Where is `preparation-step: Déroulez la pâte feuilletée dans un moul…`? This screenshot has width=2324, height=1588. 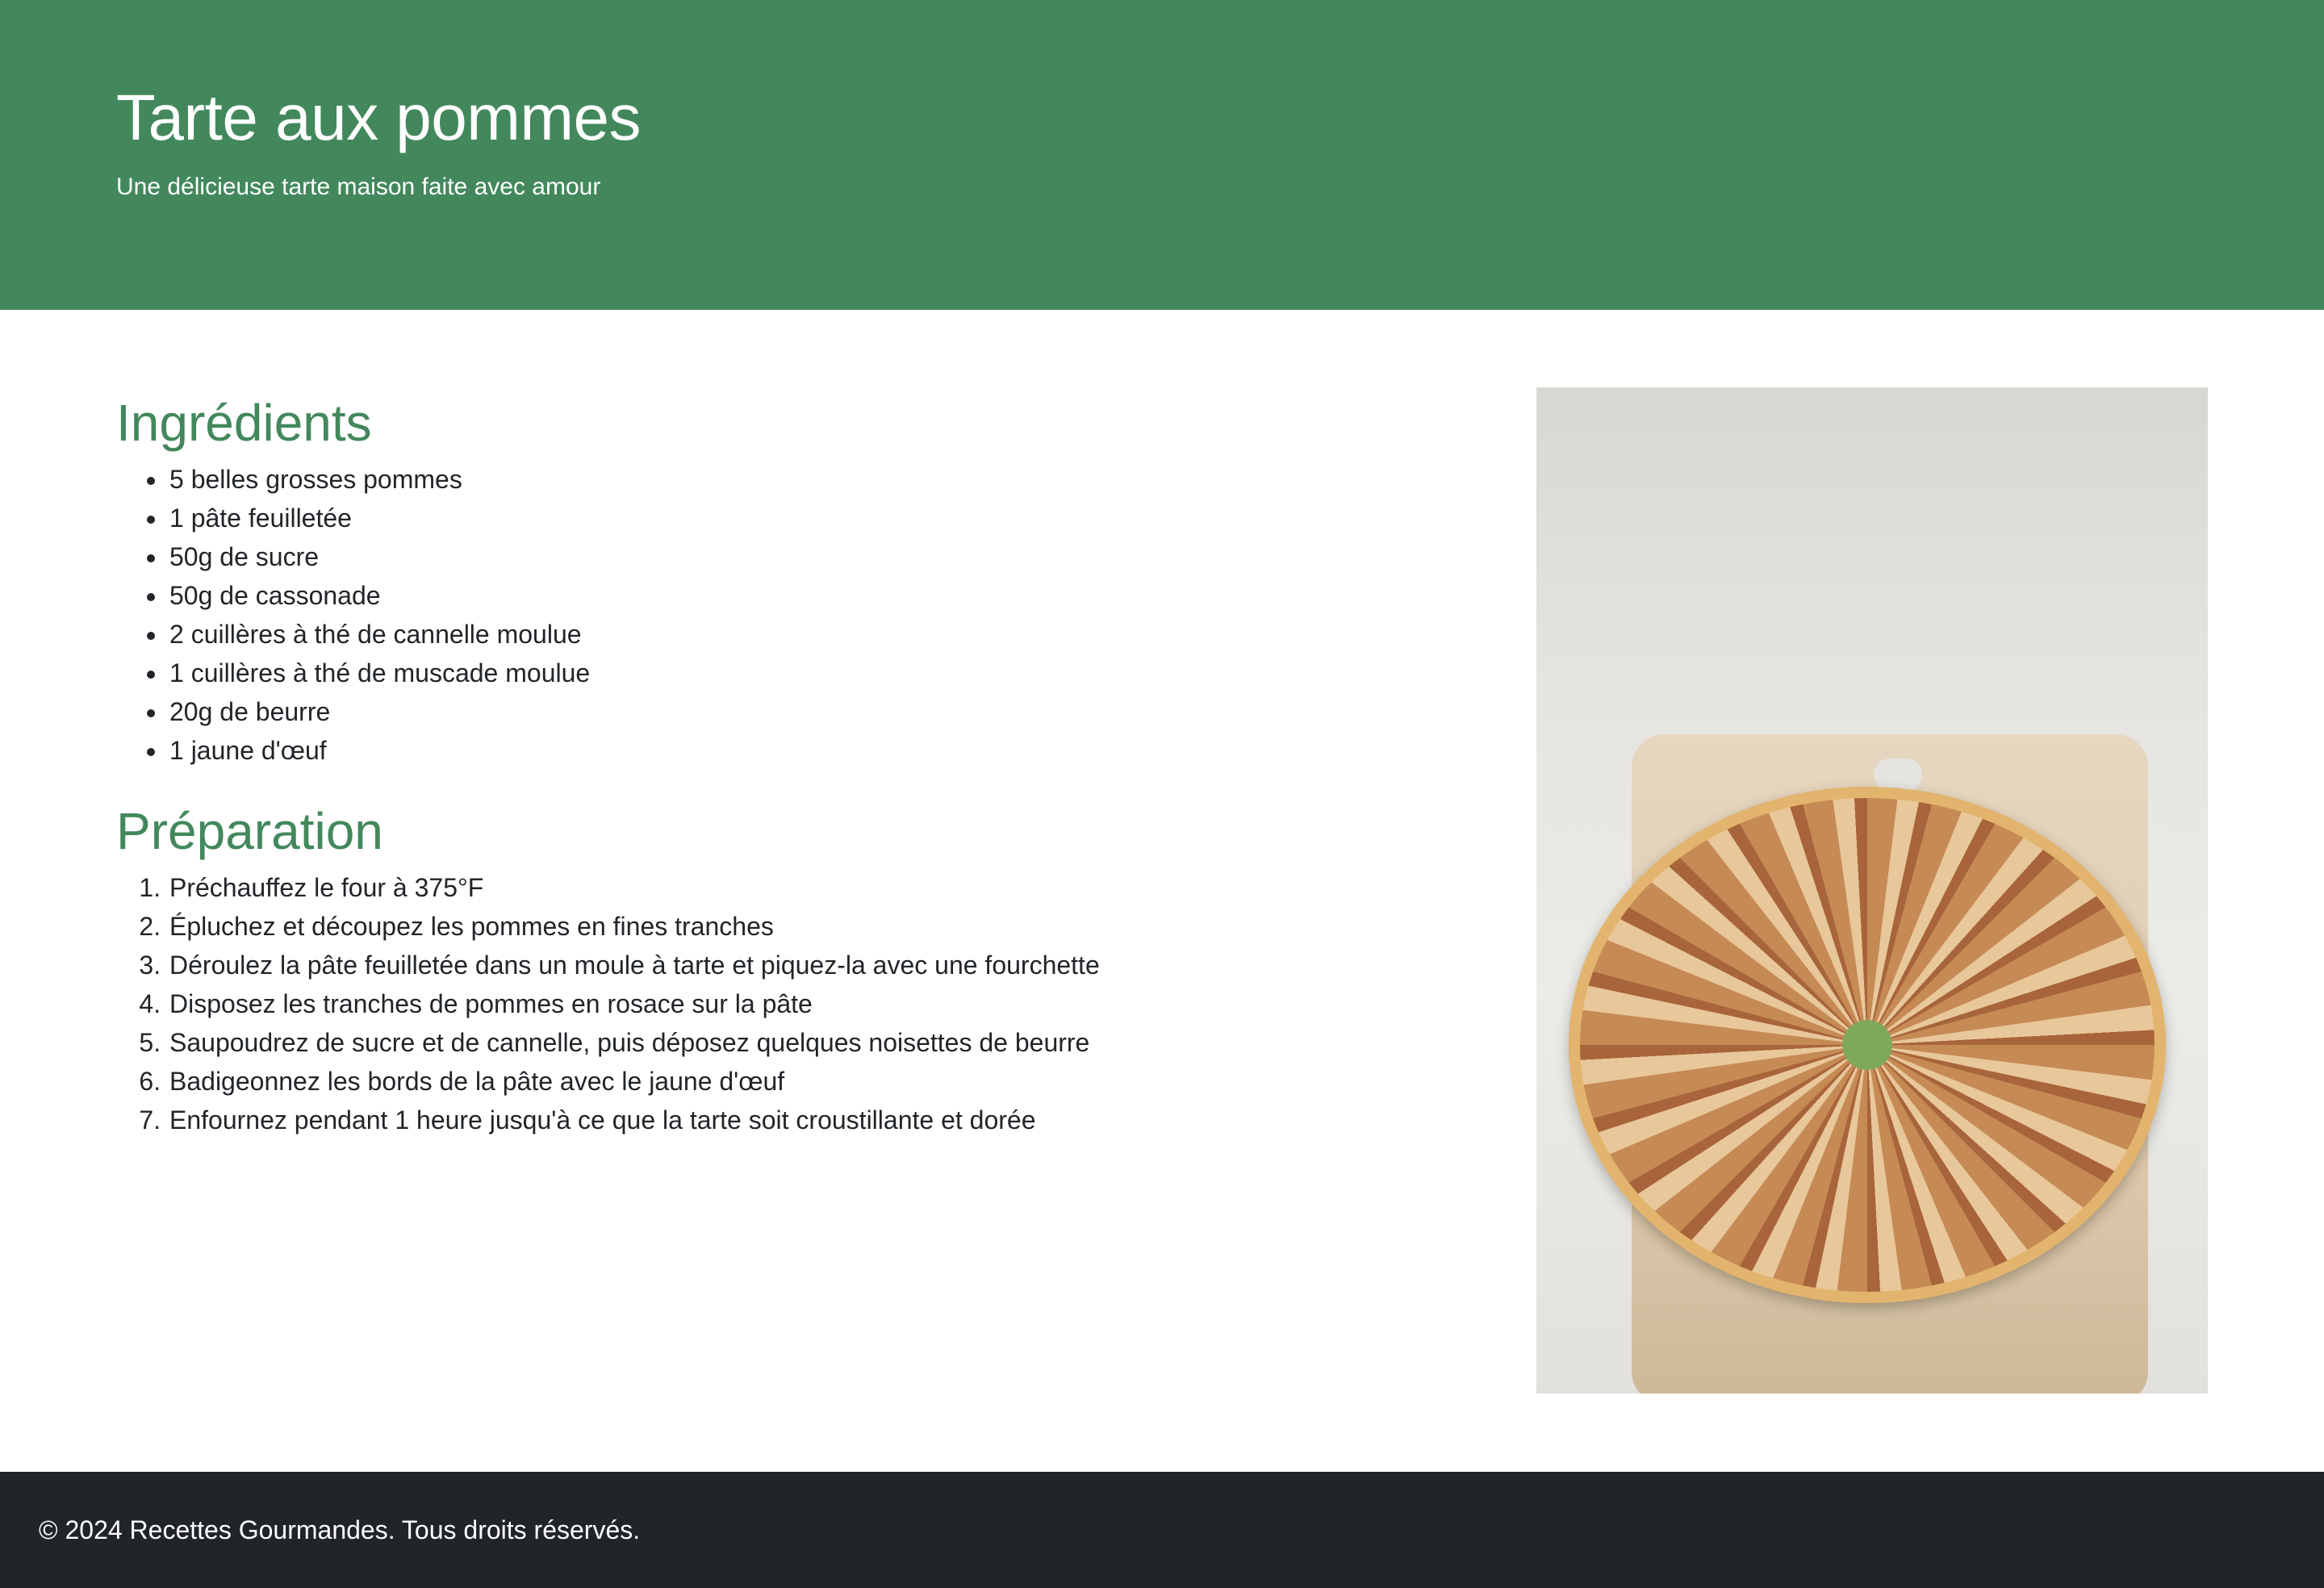 preparation-step: Déroulez la pâte feuilletée dans un moul… is located at coordinates (828, 965).